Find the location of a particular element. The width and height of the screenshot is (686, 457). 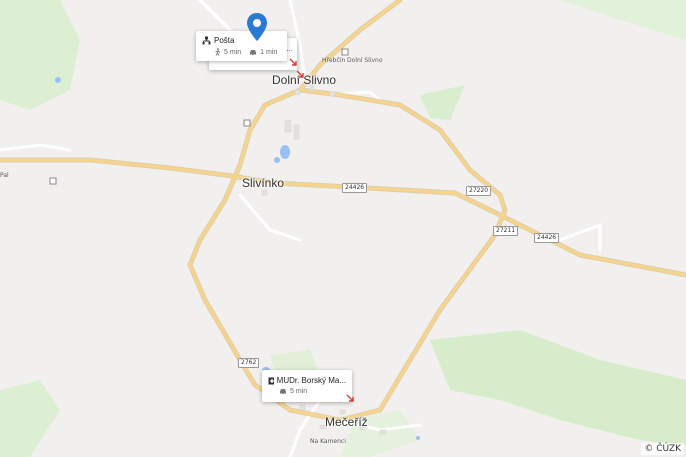

road-number-shield: 27220 is located at coordinates (479, 191).